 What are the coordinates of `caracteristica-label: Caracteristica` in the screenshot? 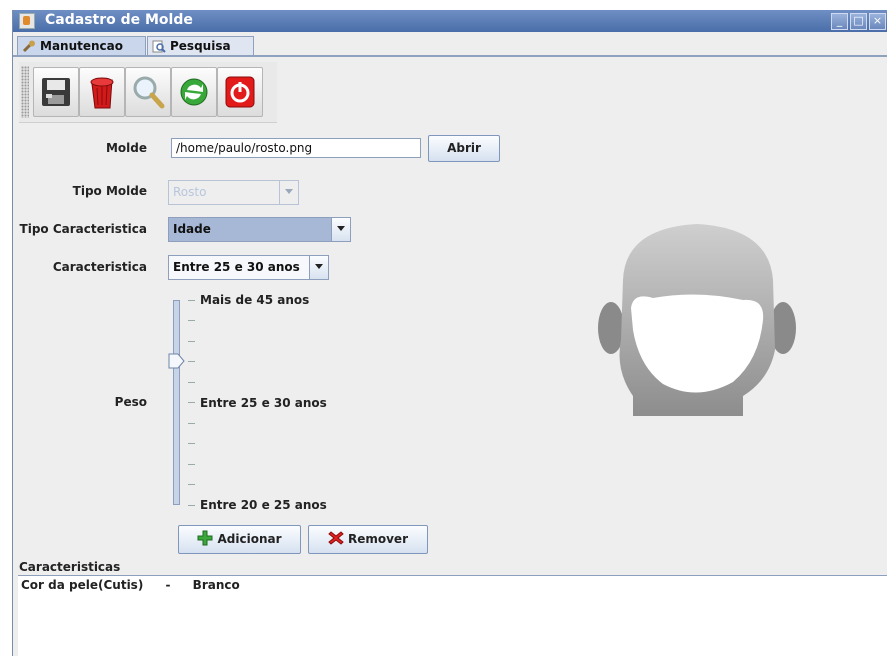 It's located at (99, 267).